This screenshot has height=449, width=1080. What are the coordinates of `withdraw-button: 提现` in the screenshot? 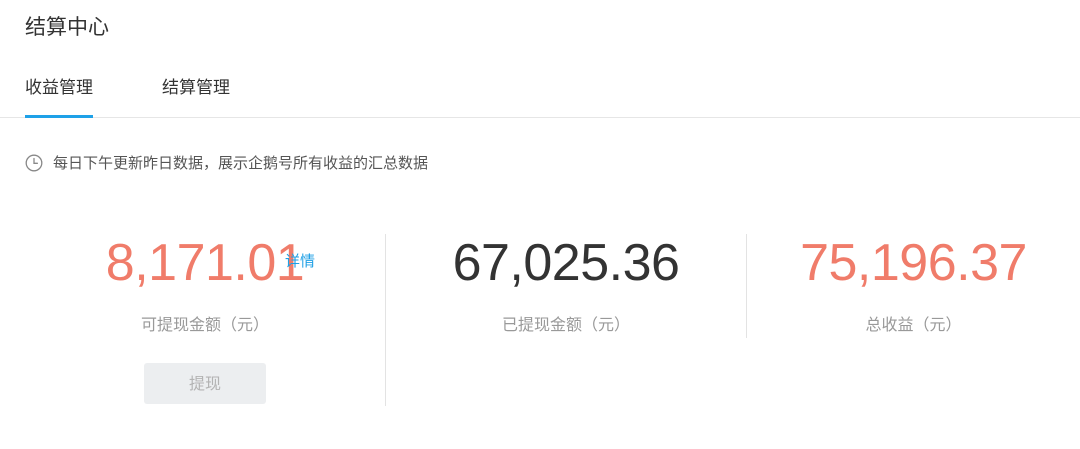 It's located at (205, 383).